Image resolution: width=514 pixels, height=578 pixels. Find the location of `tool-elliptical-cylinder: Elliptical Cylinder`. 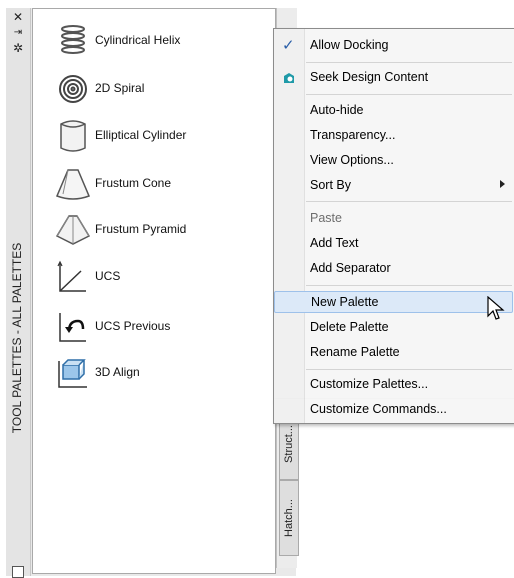

tool-elliptical-cylinder: Elliptical Cylinder is located at coordinates (163, 136).